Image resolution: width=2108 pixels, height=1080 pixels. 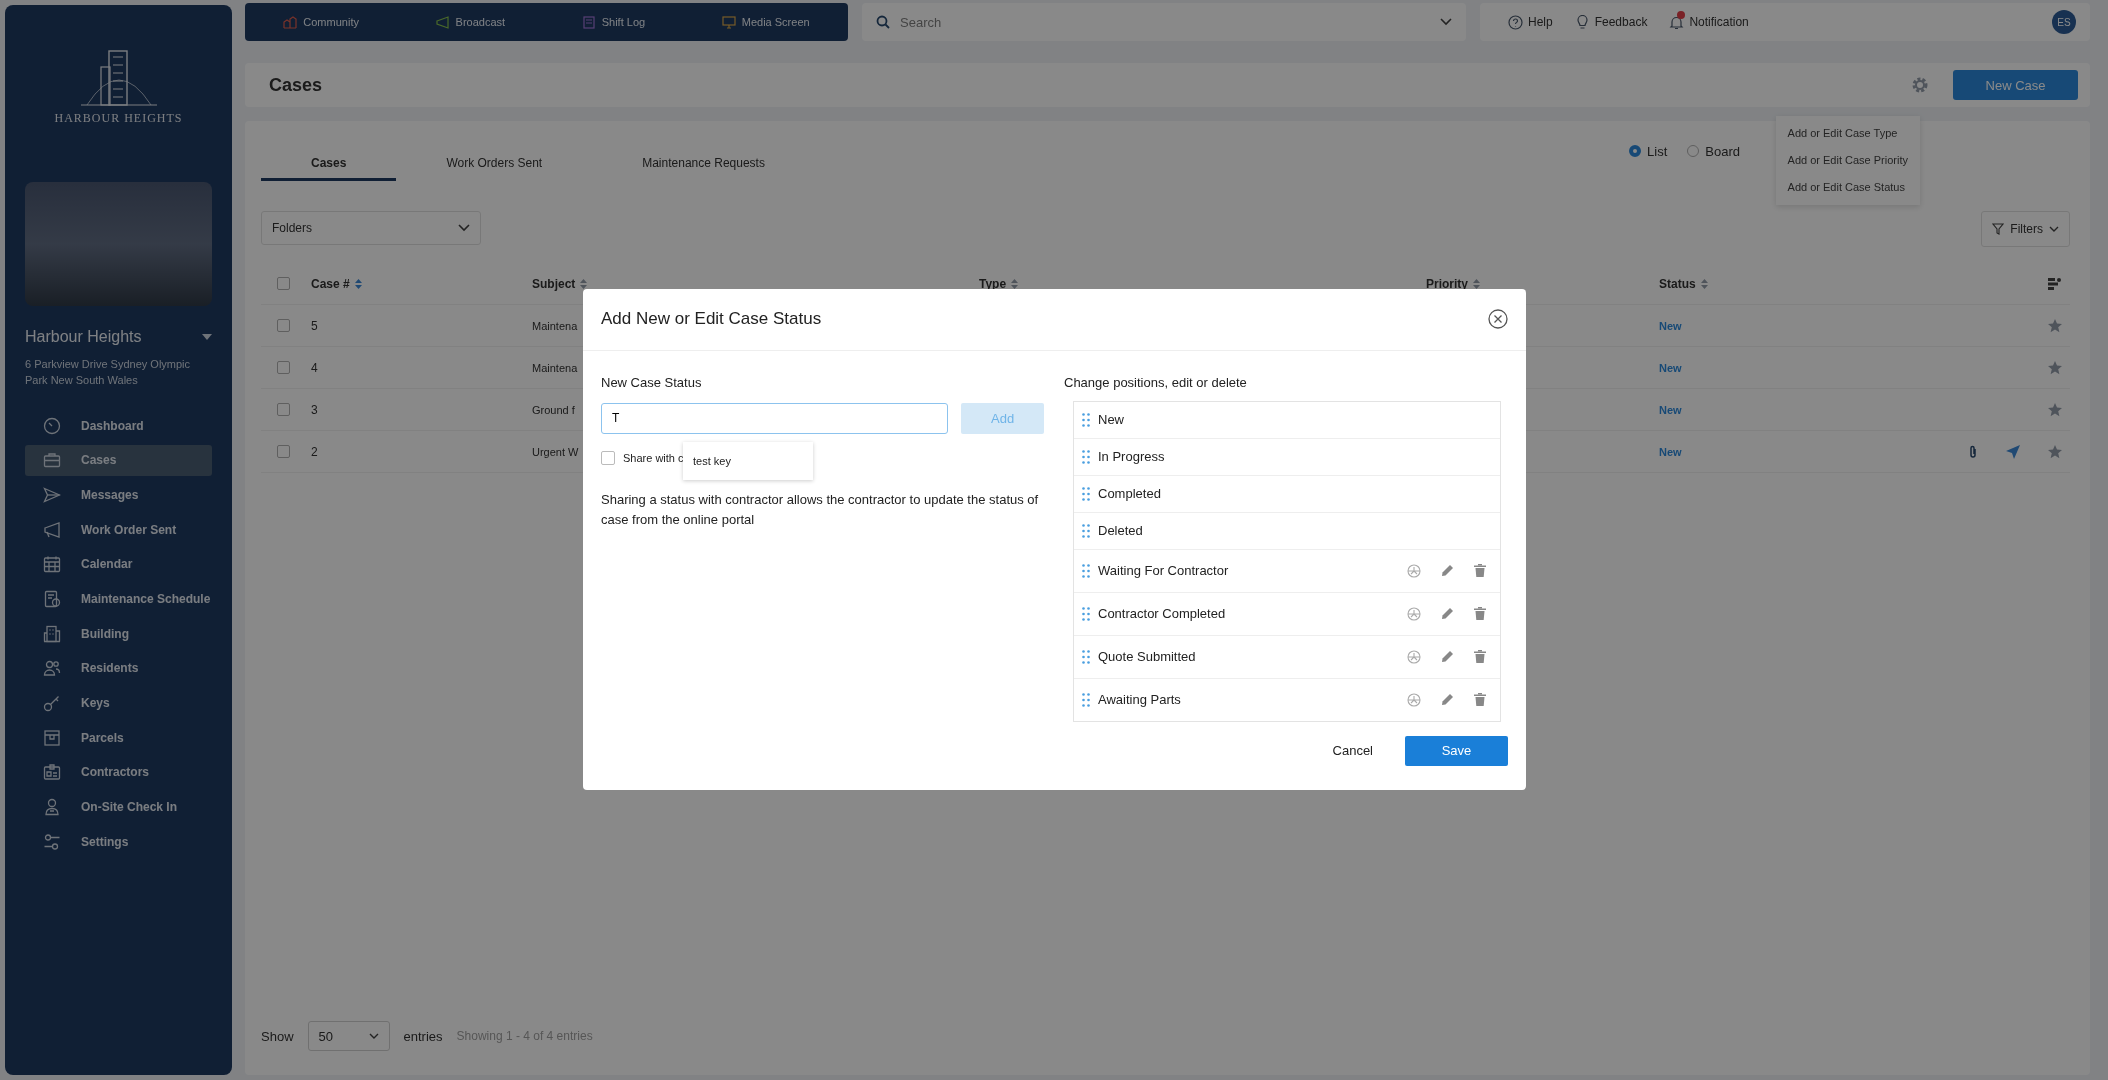 I want to click on tab: Cases, so click(x=329, y=168).